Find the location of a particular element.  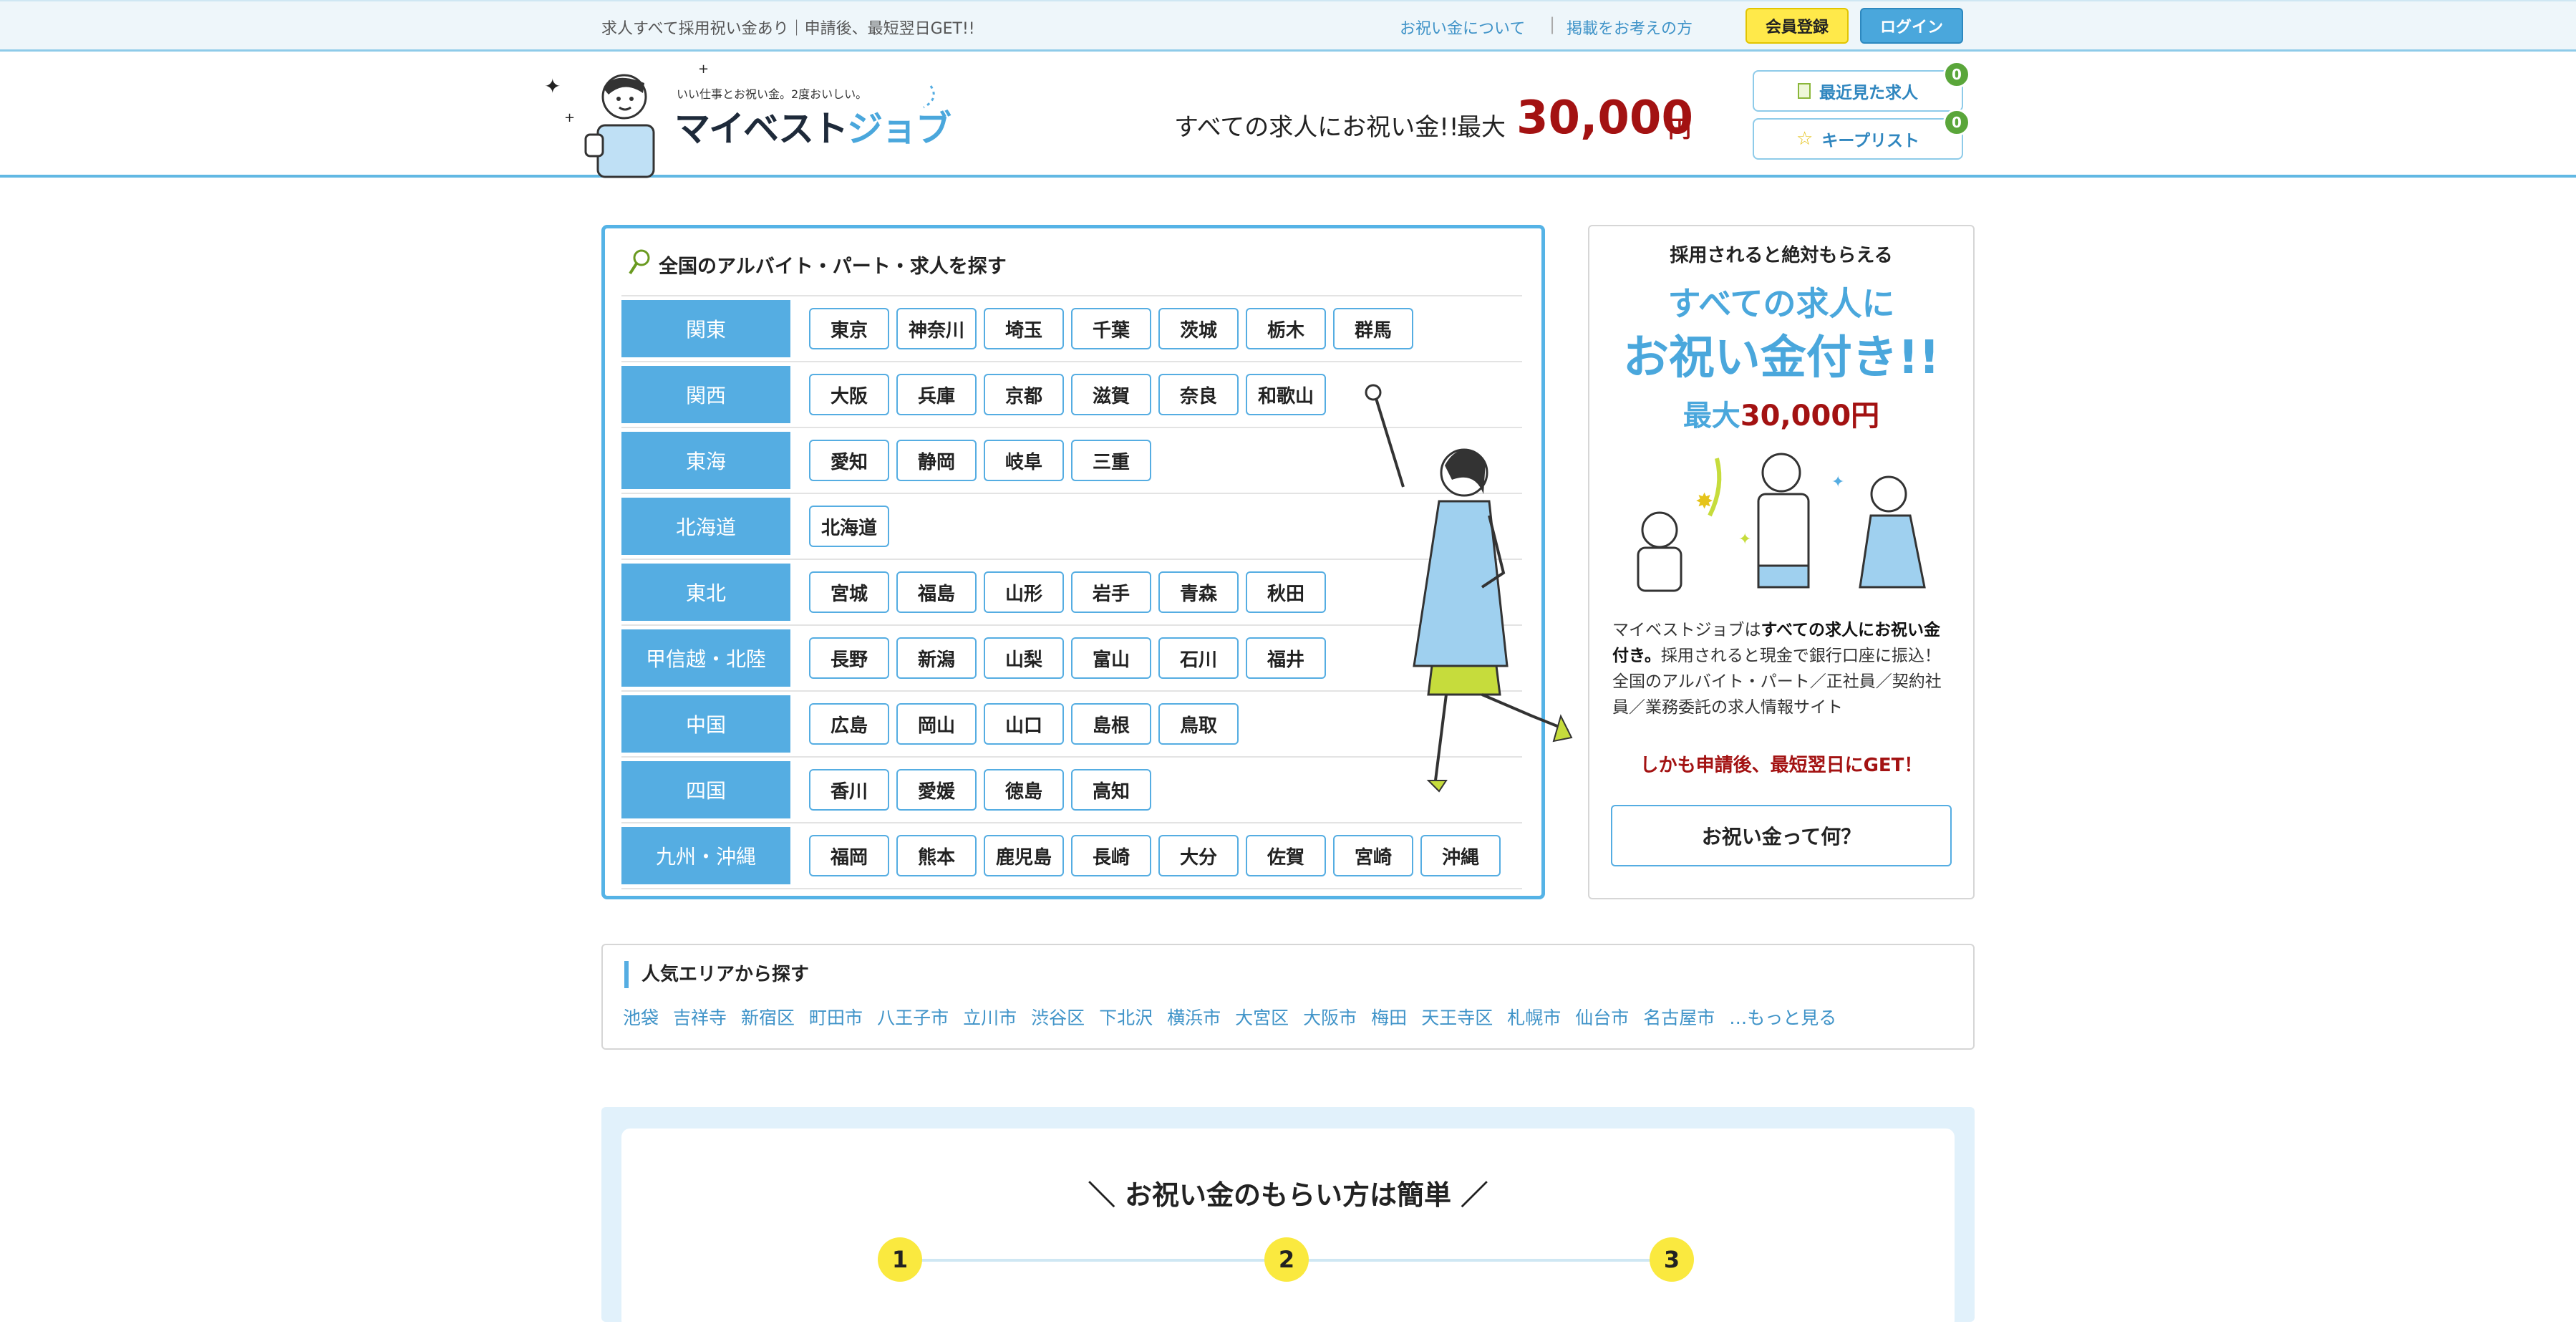

popular-area-link: 渋谷区 is located at coordinates (1058, 1017).